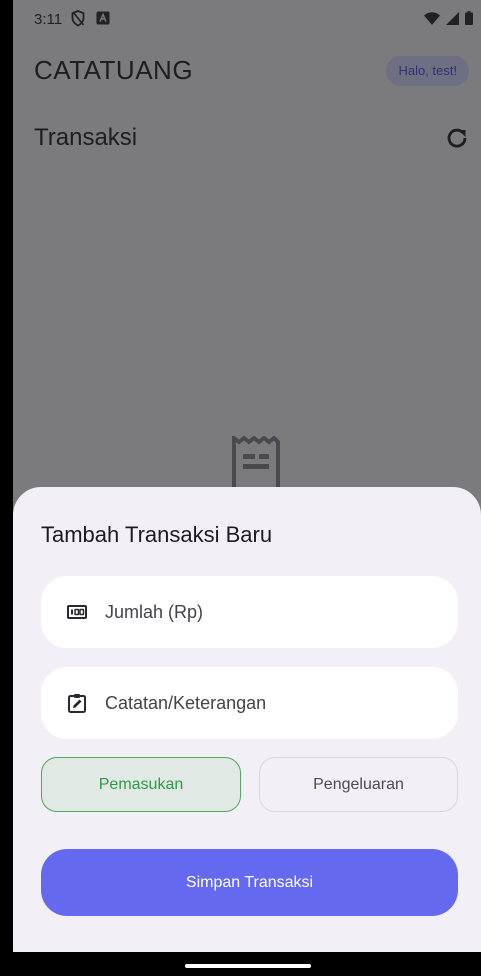 This screenshot has width=481, height=976. I want to click on save-transaction-button: Simpan Transaksi, so click(249, 882).